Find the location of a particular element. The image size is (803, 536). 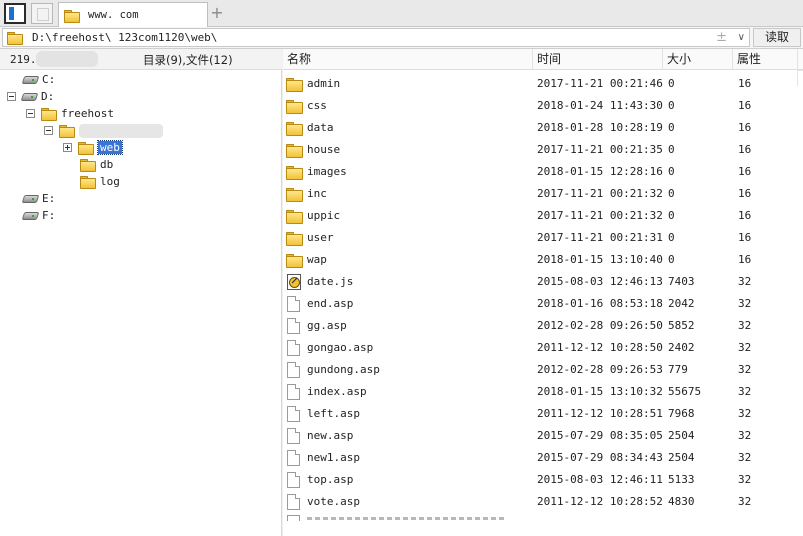

tree-label: log is located at coordinates (110, 181).